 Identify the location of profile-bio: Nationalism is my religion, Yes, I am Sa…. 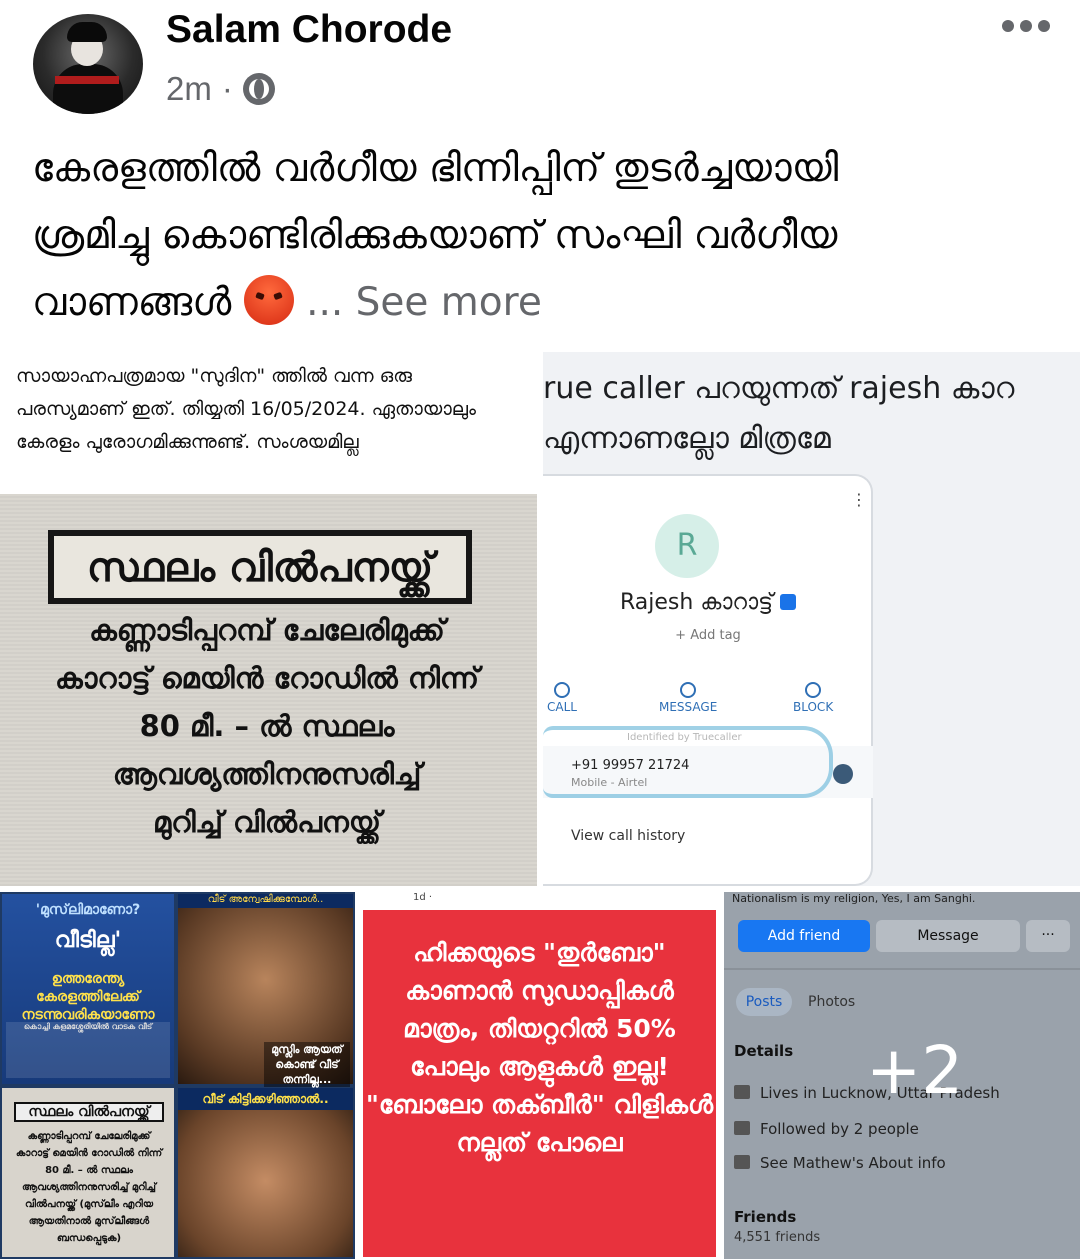
(854, 898).